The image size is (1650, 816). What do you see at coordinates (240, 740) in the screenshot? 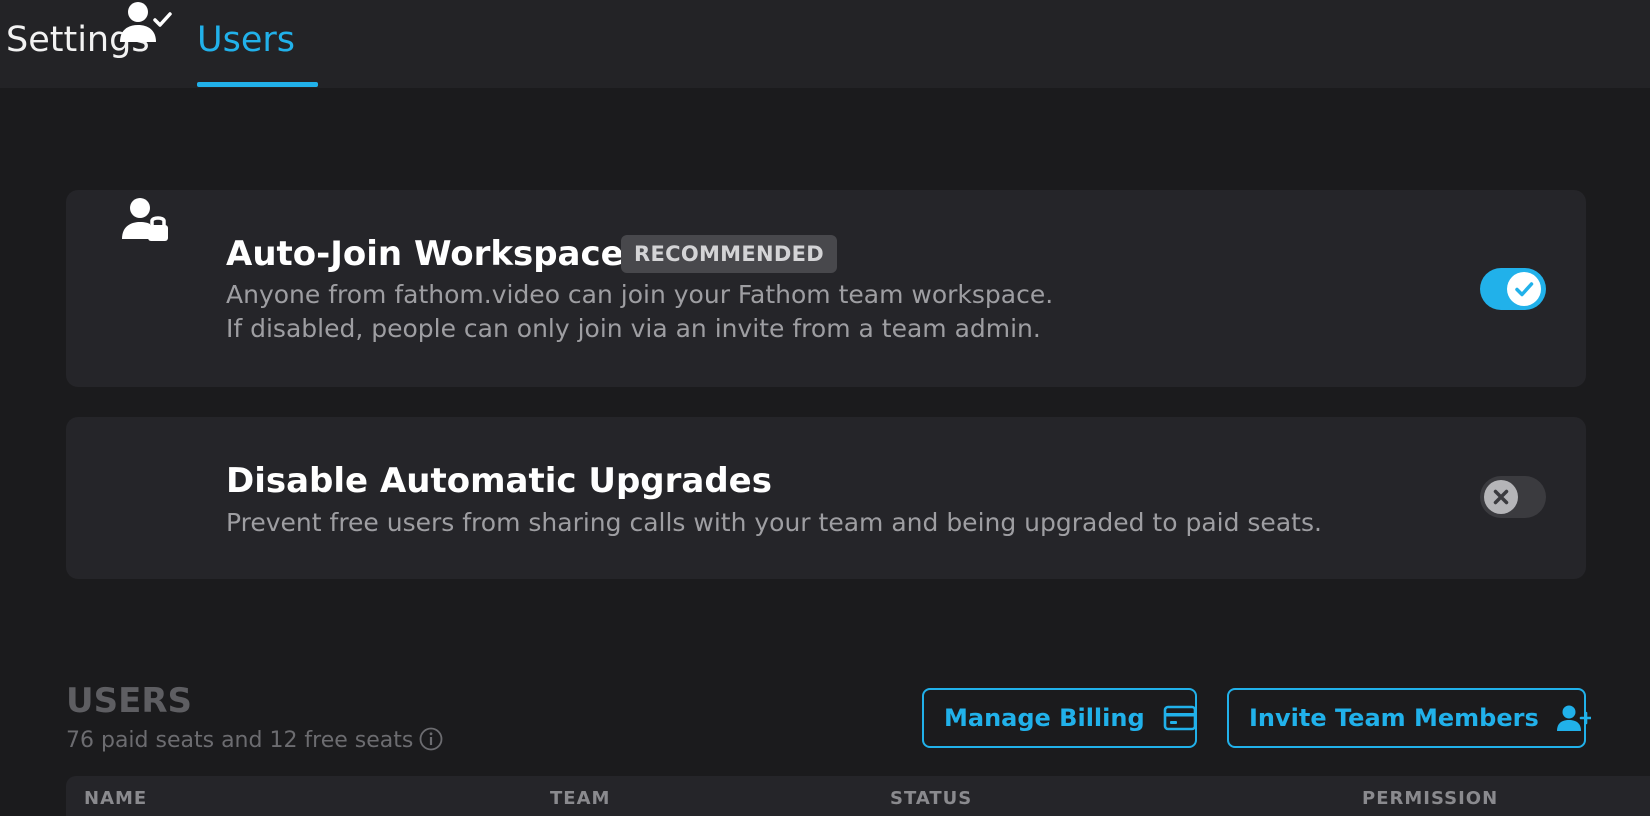
I see `seats-summary-text: 76 paid seats and 12 free seats` at bounding box center [240, 740].